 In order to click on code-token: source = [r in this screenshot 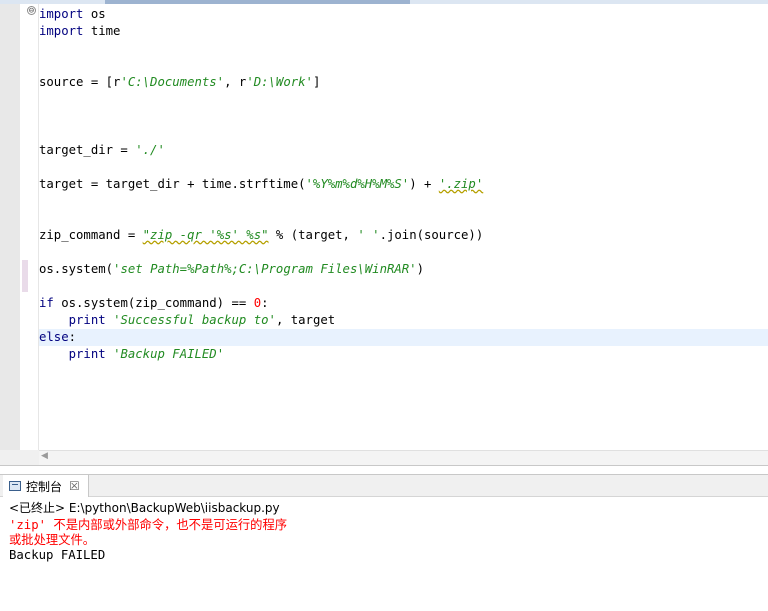, I will do `click(80, 82)`.